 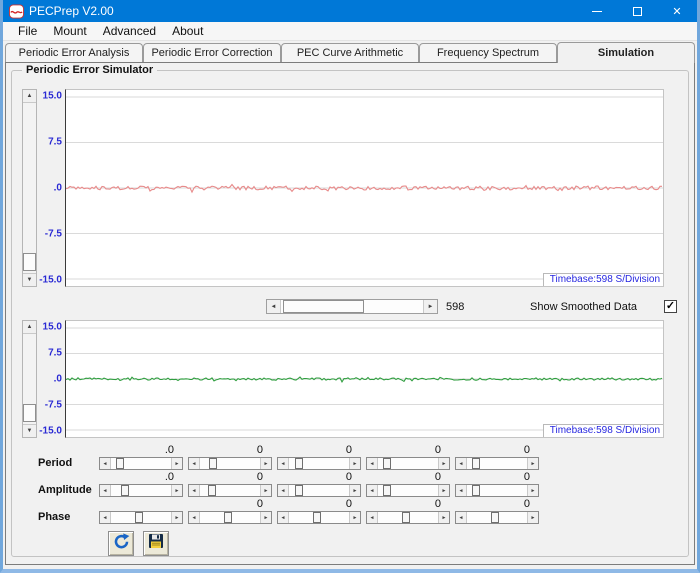 I want to click on phase-slider-3: ◄ ►, so click(x=319, y=517).